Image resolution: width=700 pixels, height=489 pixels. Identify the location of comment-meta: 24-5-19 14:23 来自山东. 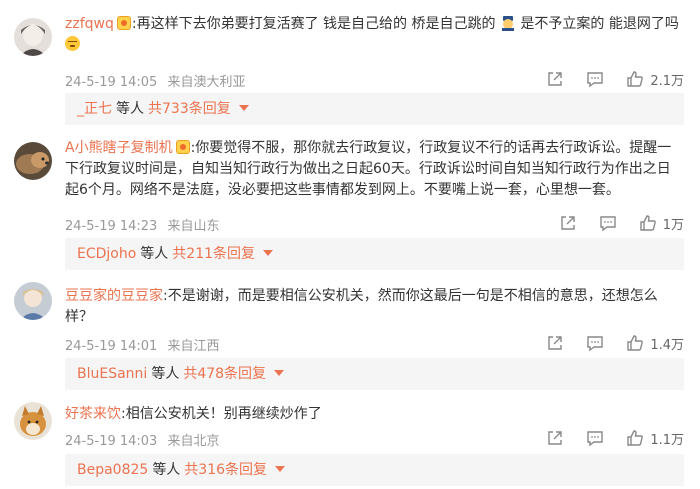
(142, 224).